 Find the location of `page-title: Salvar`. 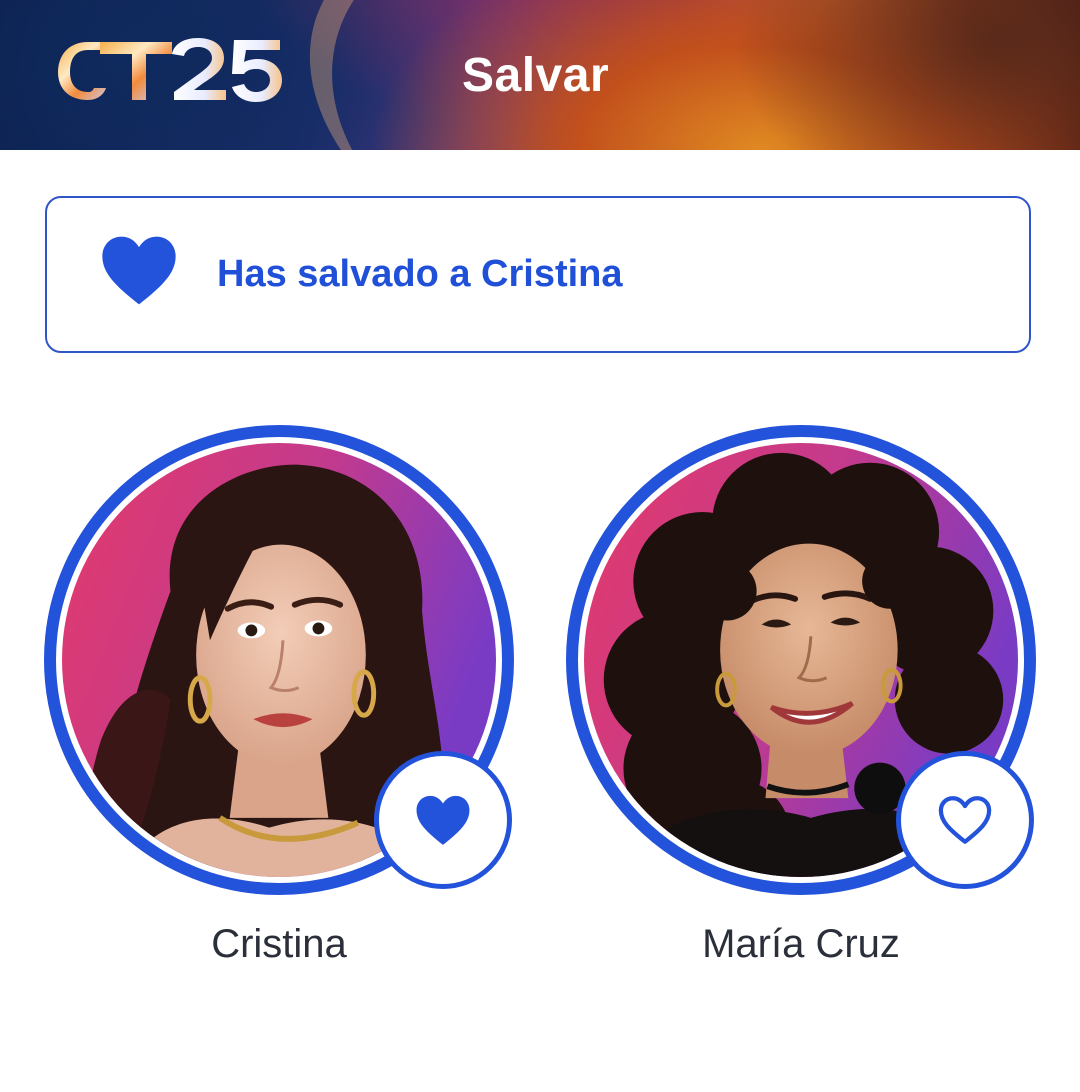

page-title: Salvar is located at coordinates (536, 75).